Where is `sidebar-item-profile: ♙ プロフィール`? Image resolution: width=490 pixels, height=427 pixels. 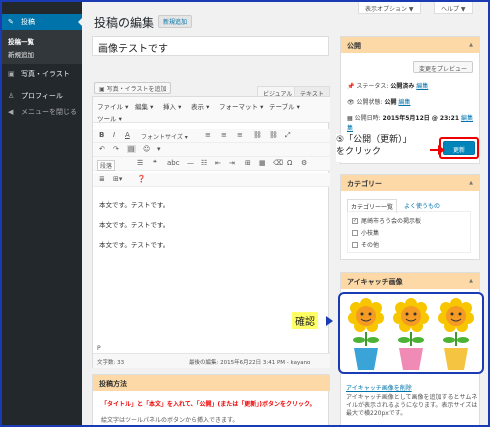 sidebar-item-profile: ♙ プロフィール is located at coordinates (42, 96).